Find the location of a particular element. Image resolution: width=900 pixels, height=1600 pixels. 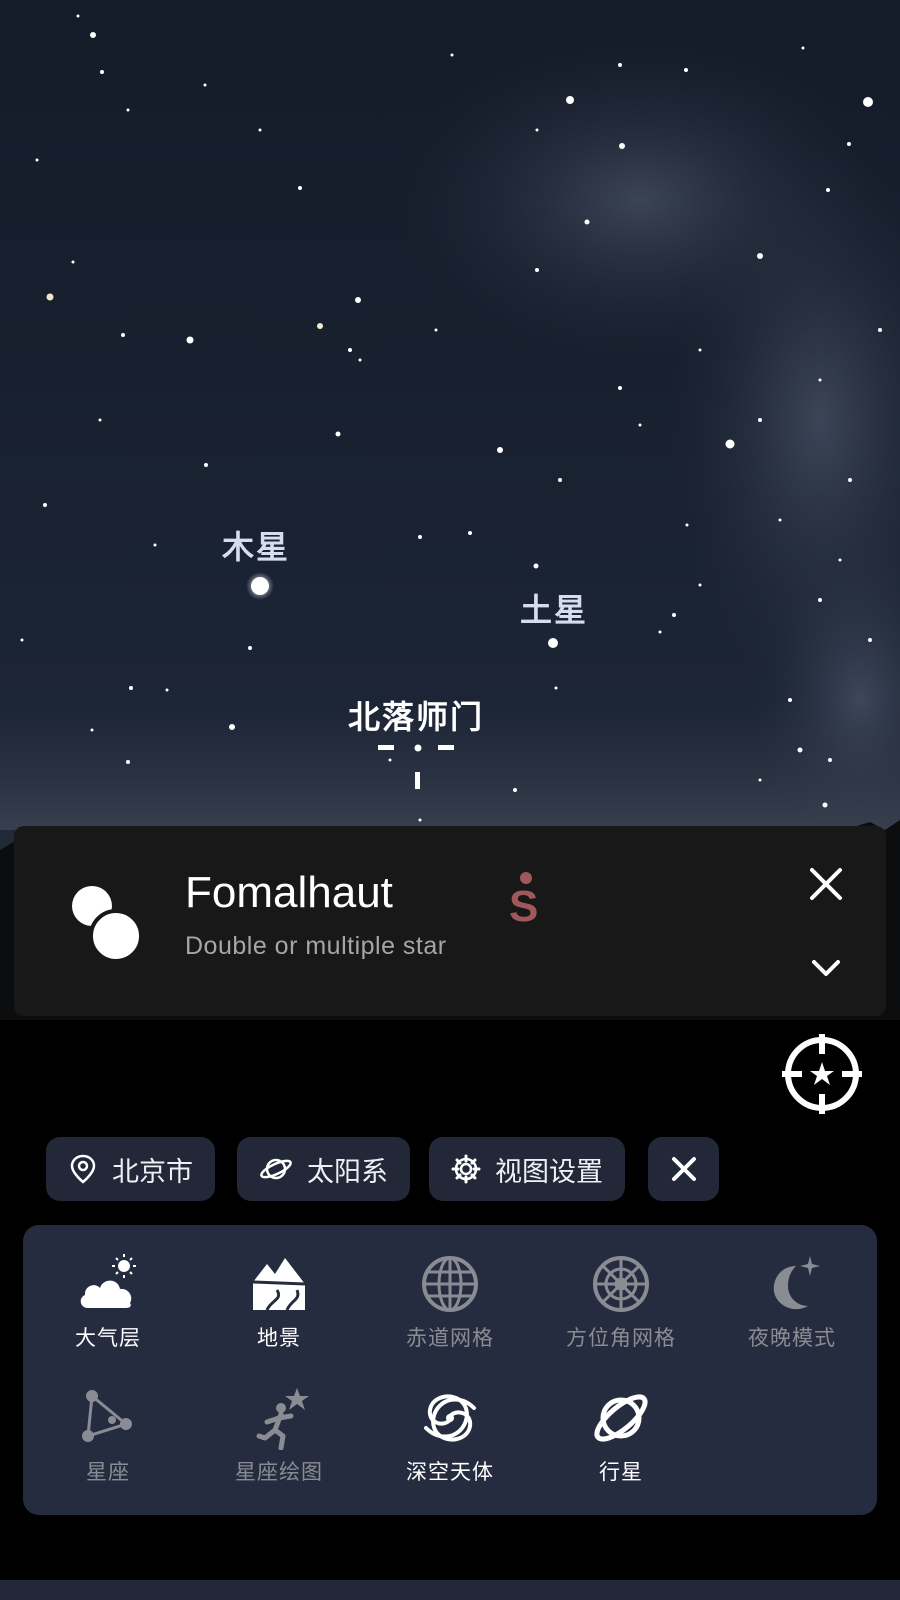

constellation-art-icon is located at coordinates (282, 1419).